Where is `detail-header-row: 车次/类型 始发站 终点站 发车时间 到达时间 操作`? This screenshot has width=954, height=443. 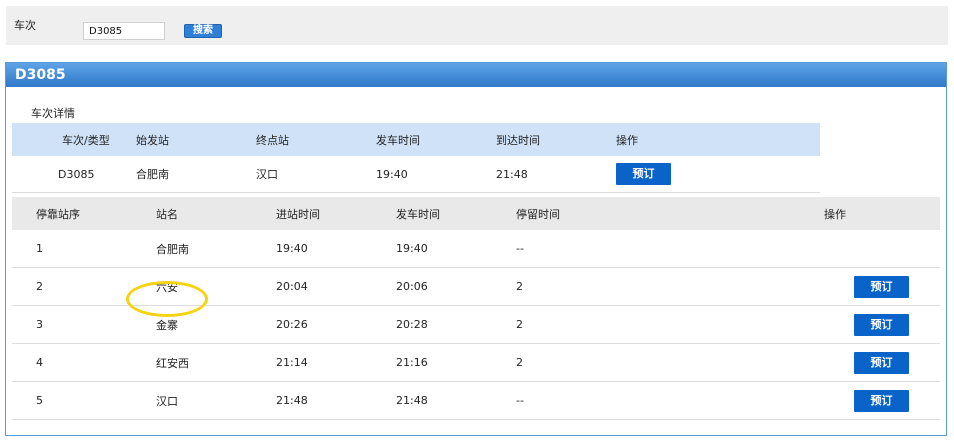 detail-header-row: 车次/类型 始发站 终点站 发车时间 到达时间 操作 is located at coordinates (416, 139).